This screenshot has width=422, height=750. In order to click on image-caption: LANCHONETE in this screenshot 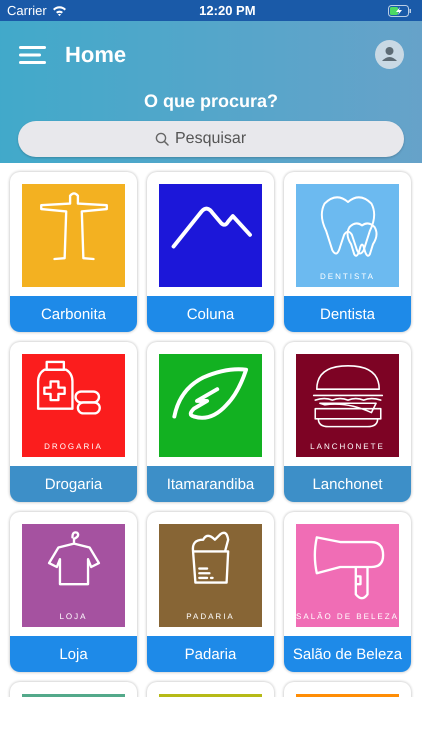, I will do `click(347, 446)`.